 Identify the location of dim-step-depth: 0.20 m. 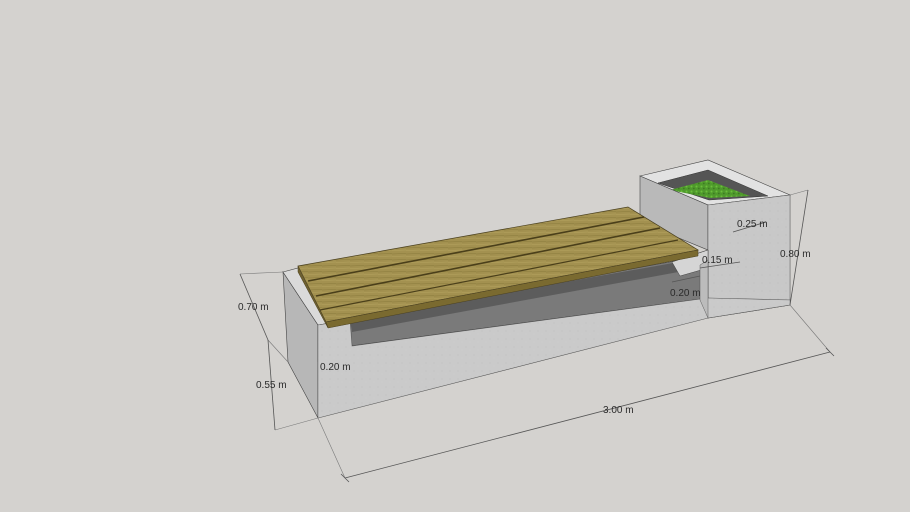
(685, 293).